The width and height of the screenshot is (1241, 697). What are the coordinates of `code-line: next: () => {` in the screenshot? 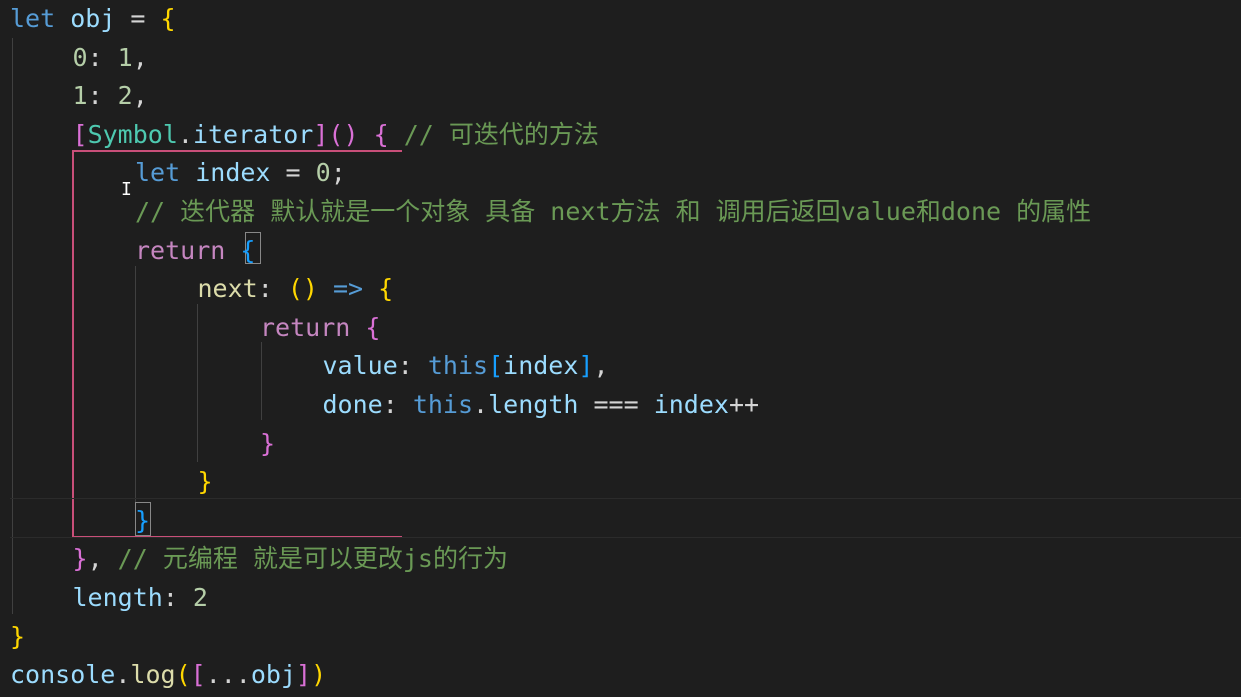 It's located at (296, 289).